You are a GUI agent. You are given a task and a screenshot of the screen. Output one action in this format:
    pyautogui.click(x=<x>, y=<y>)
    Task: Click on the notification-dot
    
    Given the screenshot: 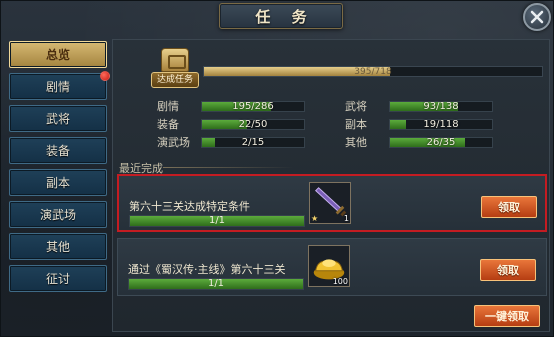 What is the action you would take?
    pyautogui.click(x=105, y=76)
    